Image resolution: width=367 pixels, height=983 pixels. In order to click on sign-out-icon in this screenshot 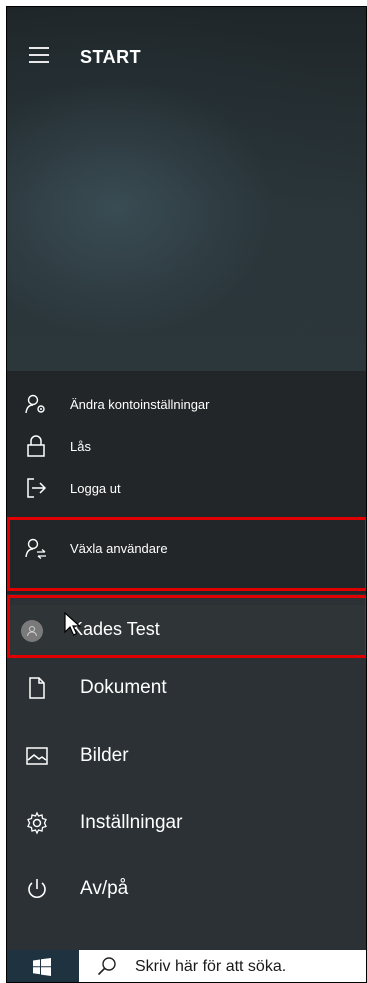, I will do `click(37, 488)`.